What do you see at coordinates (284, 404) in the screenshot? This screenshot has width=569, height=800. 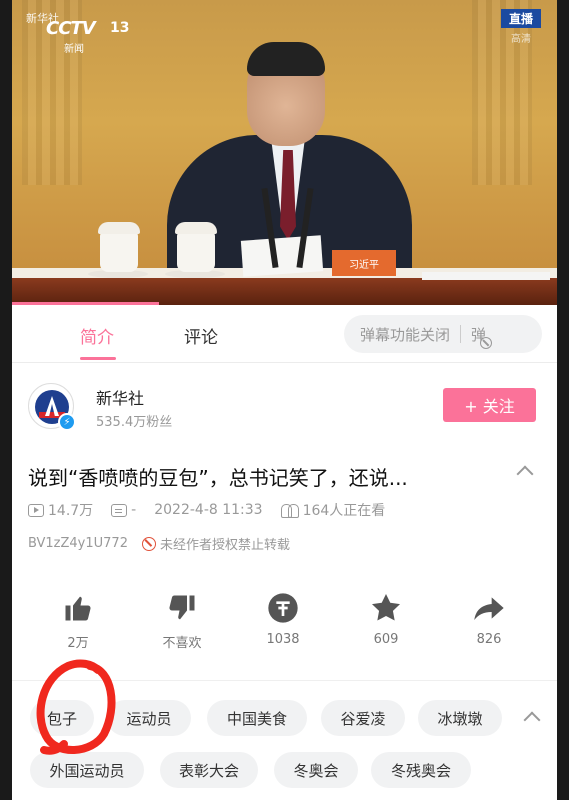 I see `uploader-row: ⚡ 新华社 535.4万粉丝 + 关注` at bounding box center [284, 404].